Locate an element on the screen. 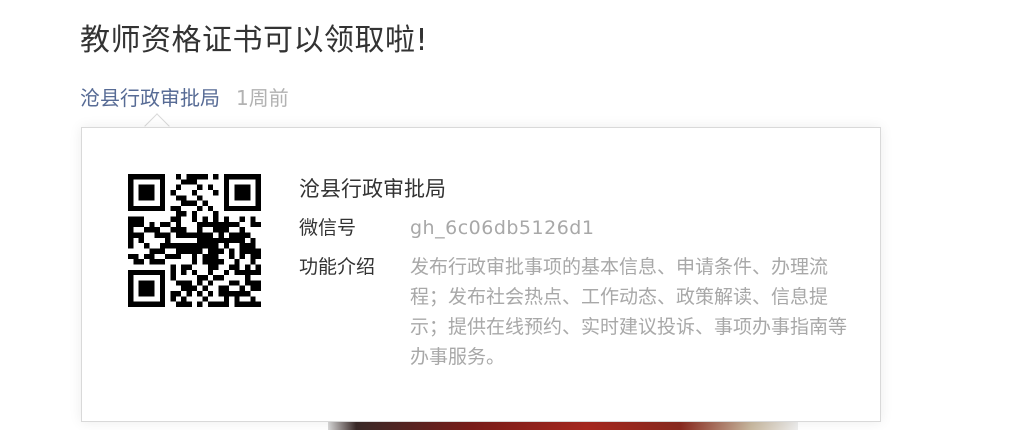 This screenshot has width=1019, height=430. wechat-id-label: 微信号 is located at coordinates (328, 228).